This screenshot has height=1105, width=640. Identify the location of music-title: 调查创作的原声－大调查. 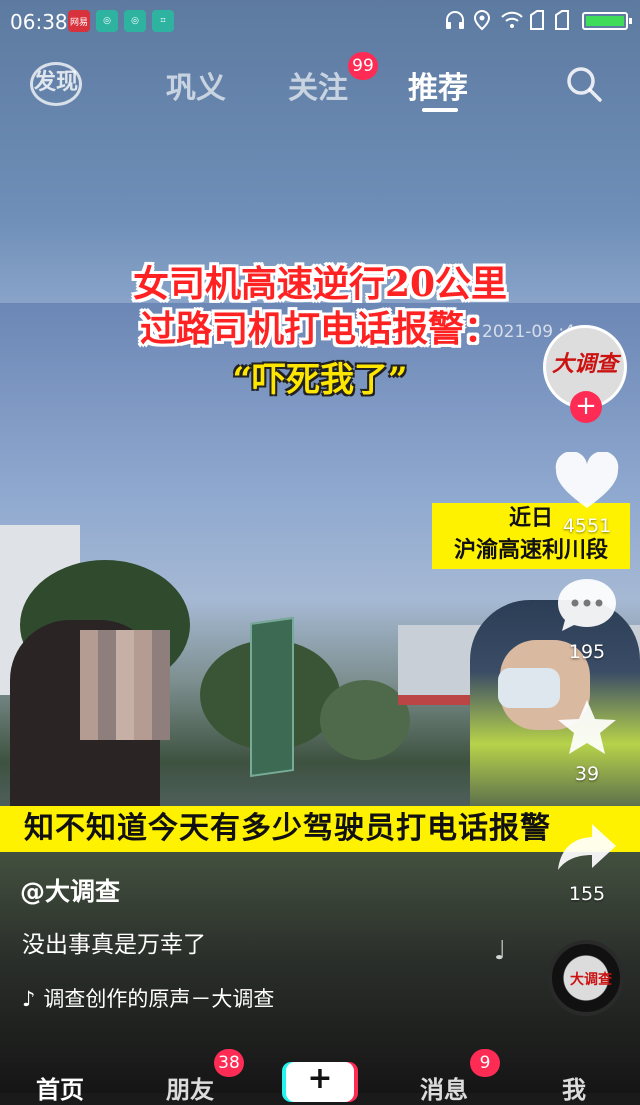
(159, 999).